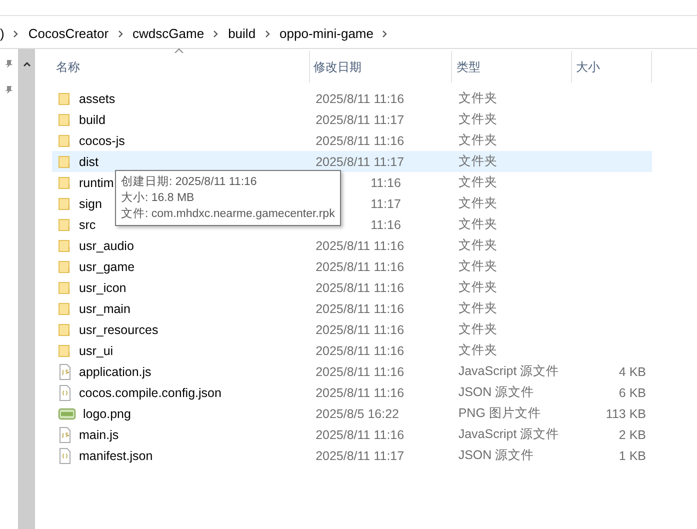 The image size is (697, 529). I want to click on file-name: cocos.compile.config.json, so click(150, 393).